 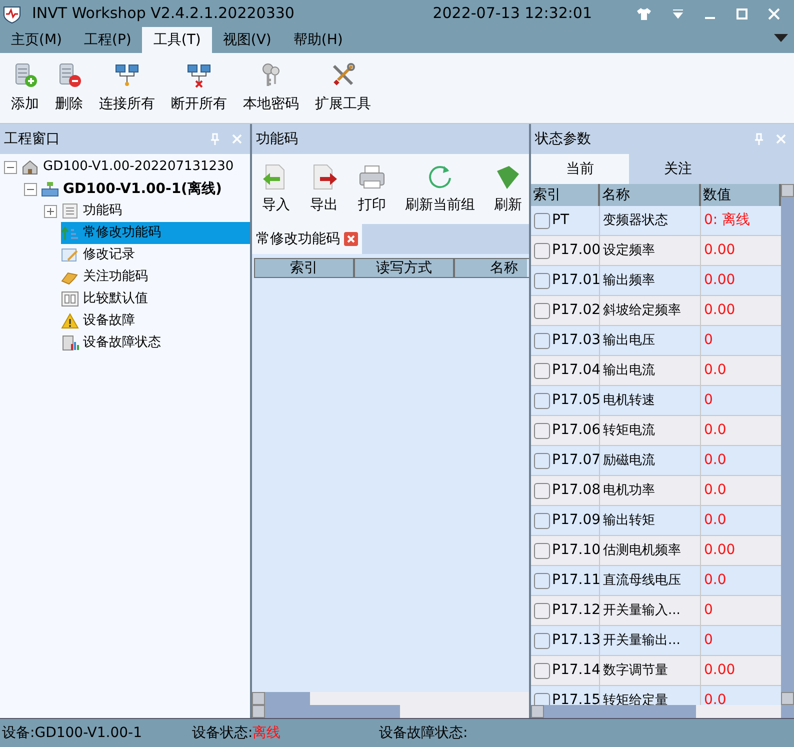 I want to click on toolbar-button: 打印, so click(x=372, y=189).